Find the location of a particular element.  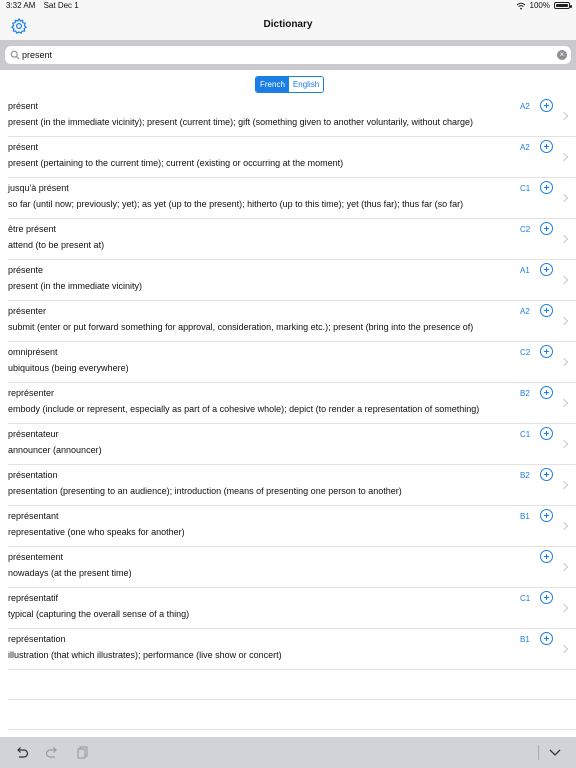

status-right: 100% is located at coordinates (544, 5).